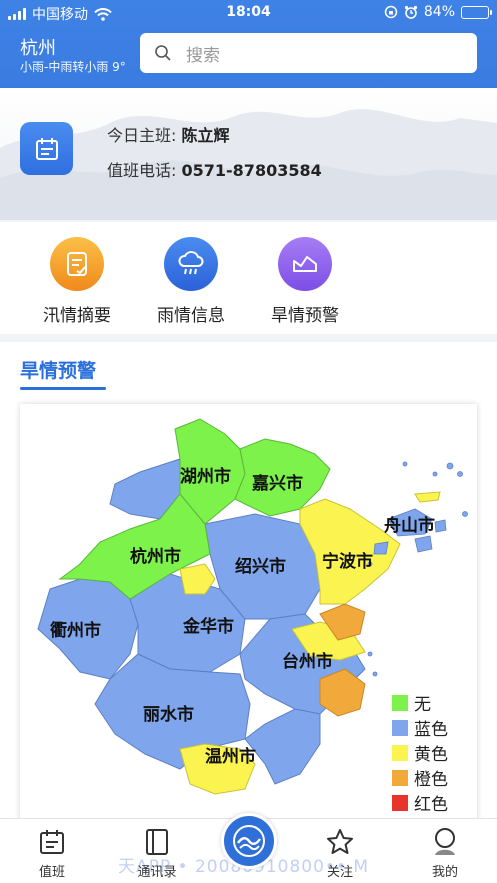  Describe the element at coordinates (38, 47) in the screenshot. I see `city-name: 杭州` at that location.